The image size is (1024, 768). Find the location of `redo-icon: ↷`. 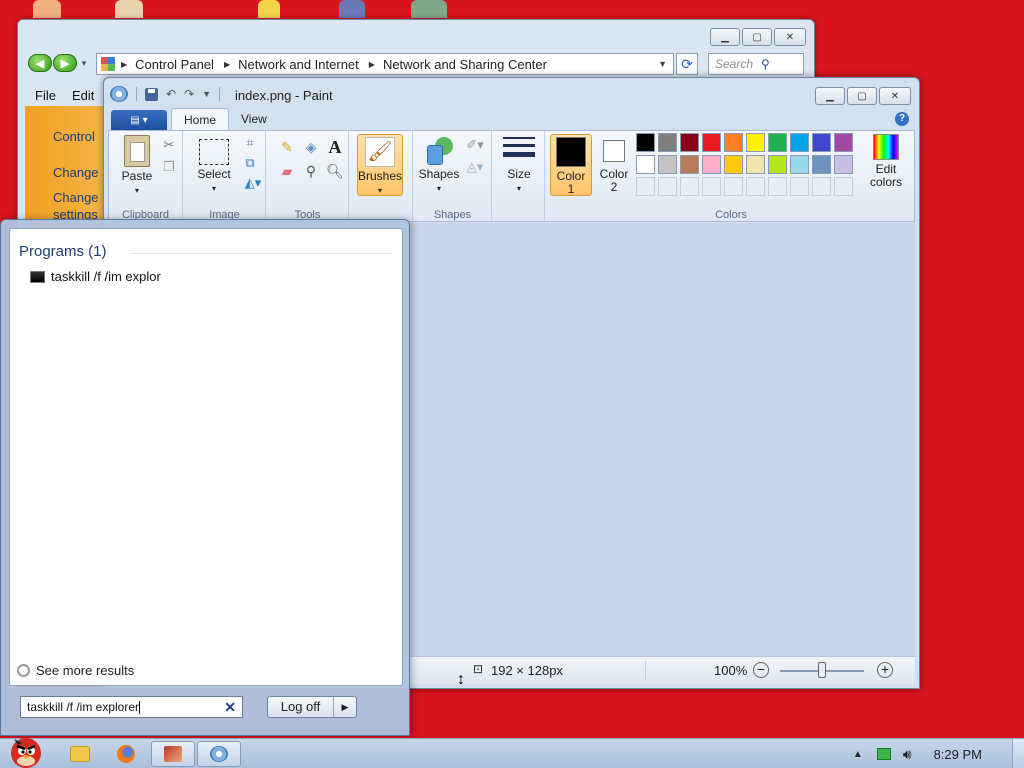

redo-icon: ↷ is located at coordinates (189, 94).